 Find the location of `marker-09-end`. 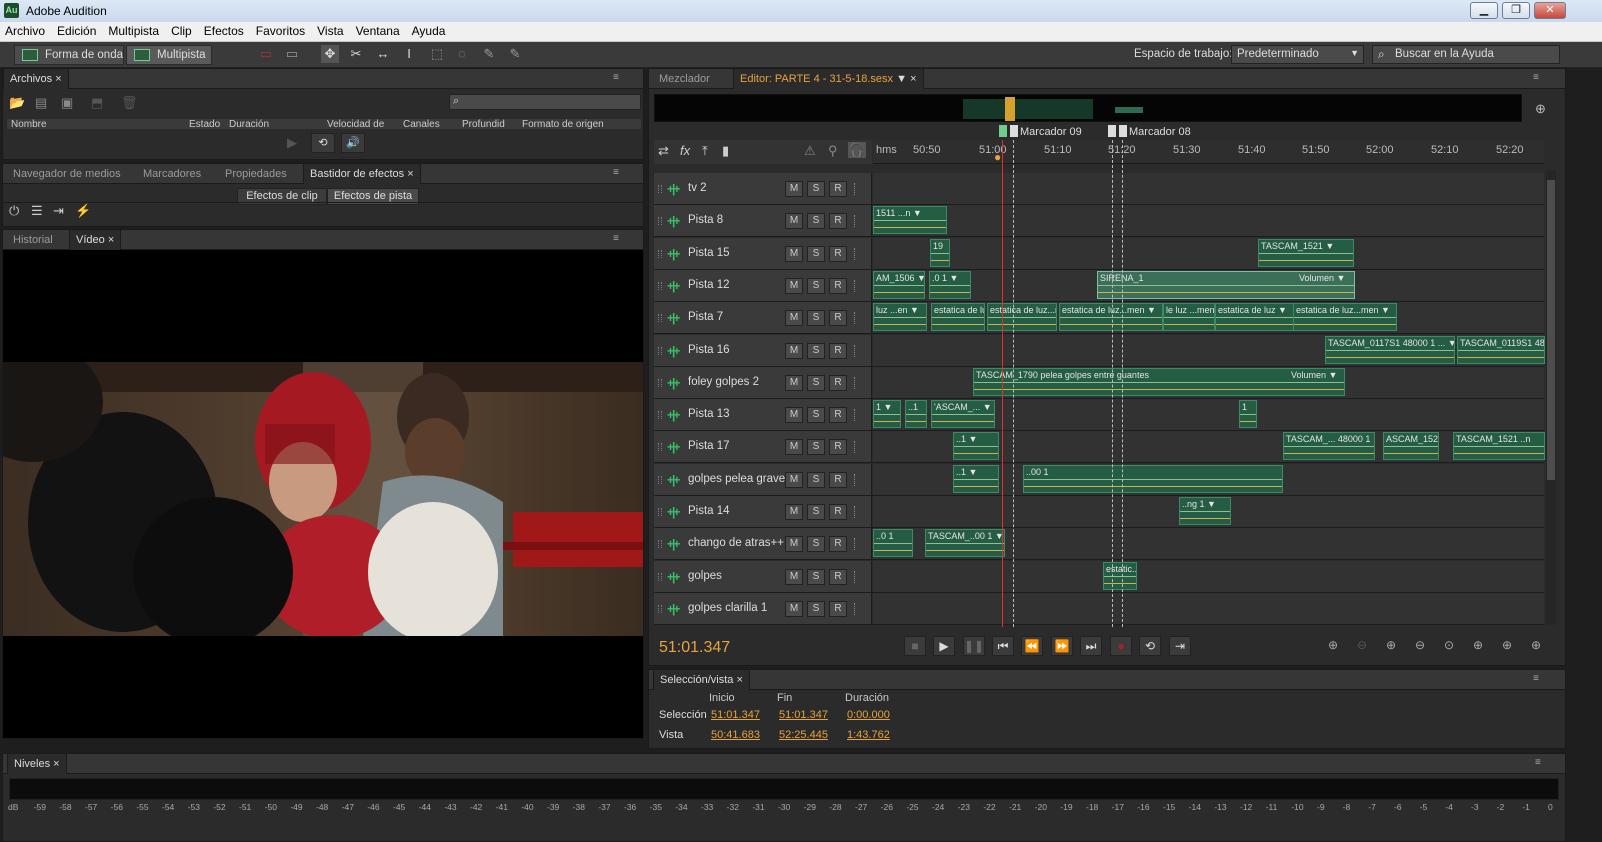

marker-09-end is located at coordinates (1014, 131).